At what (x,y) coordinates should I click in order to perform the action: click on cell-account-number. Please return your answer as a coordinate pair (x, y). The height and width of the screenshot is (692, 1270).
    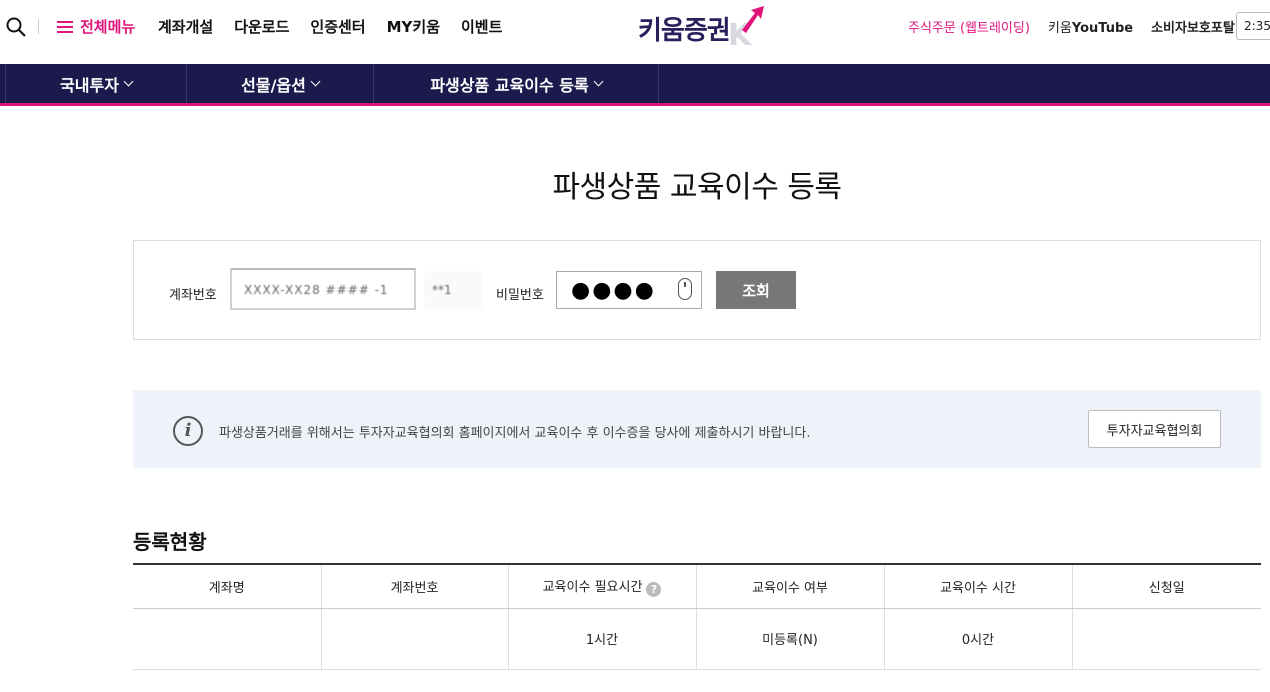
    Looking at the image, I should click on (415, 639).